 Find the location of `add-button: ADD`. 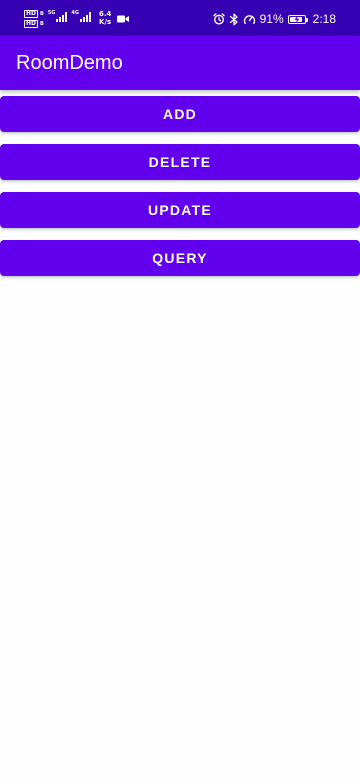

add-button: ADD is located at coordinates (180, 114).